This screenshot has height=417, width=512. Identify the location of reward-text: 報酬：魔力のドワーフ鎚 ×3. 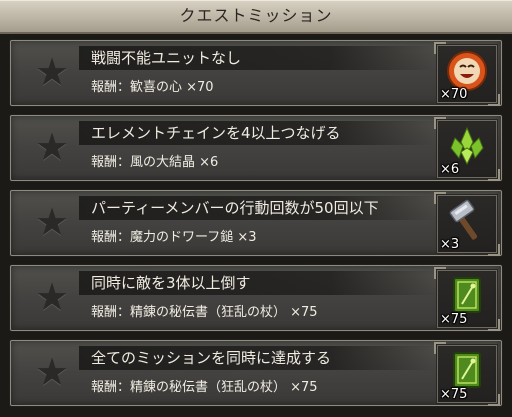
(174, 237).